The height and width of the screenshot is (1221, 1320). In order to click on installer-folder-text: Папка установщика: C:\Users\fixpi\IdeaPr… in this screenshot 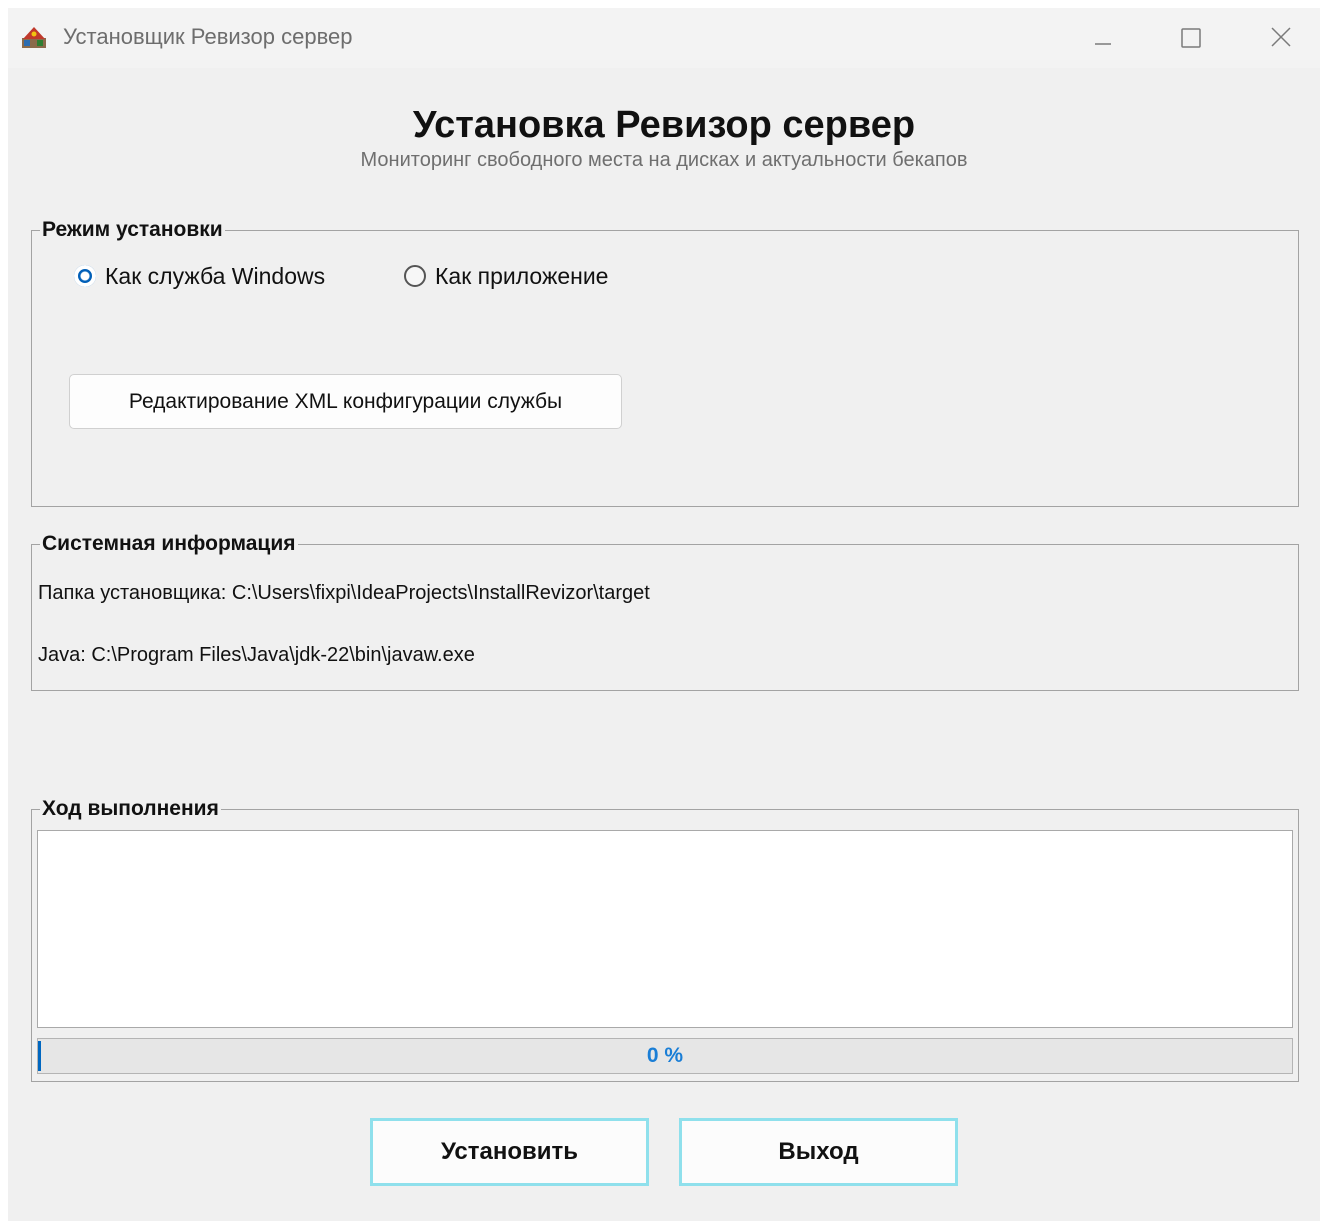, I will do `click(344, 593)`.